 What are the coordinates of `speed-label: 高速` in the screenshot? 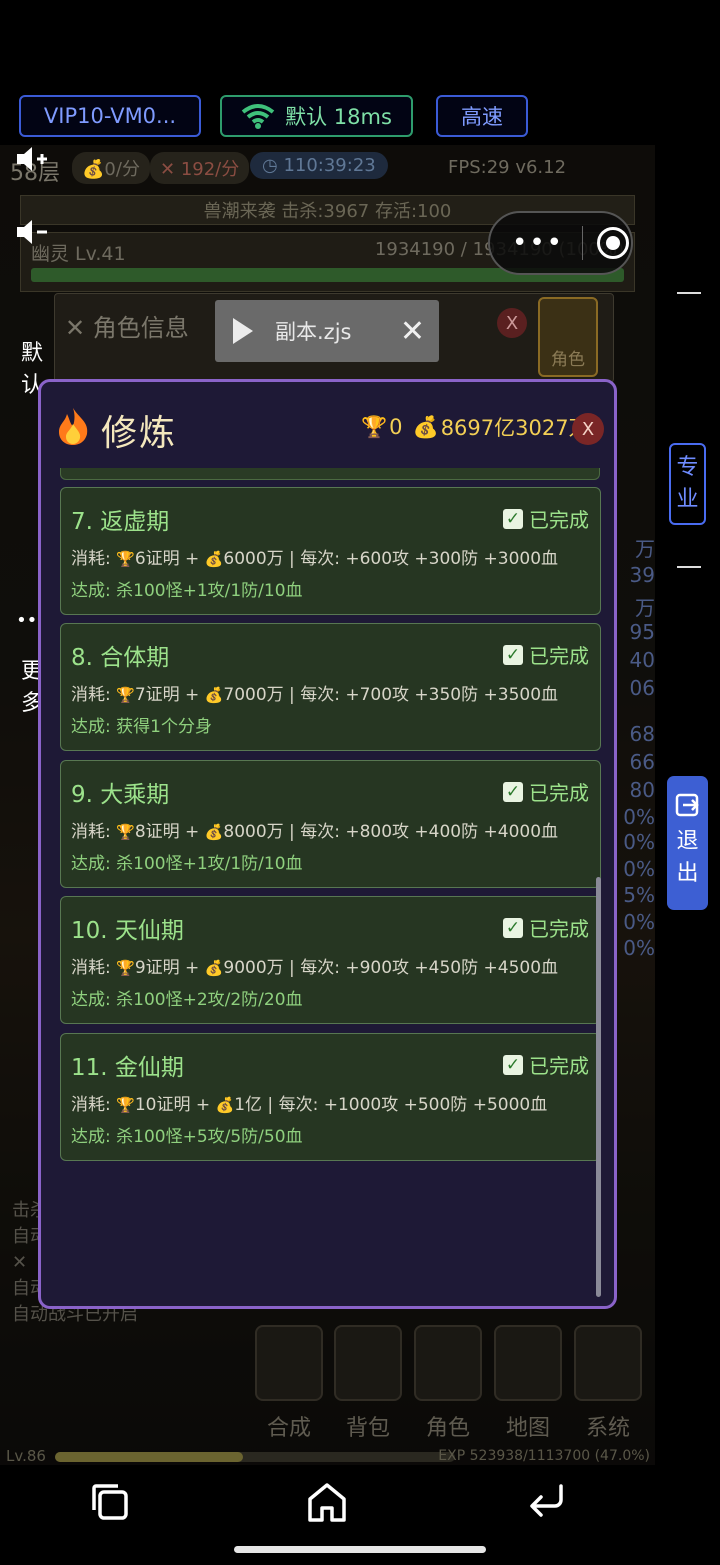 It's located at (482, 117).